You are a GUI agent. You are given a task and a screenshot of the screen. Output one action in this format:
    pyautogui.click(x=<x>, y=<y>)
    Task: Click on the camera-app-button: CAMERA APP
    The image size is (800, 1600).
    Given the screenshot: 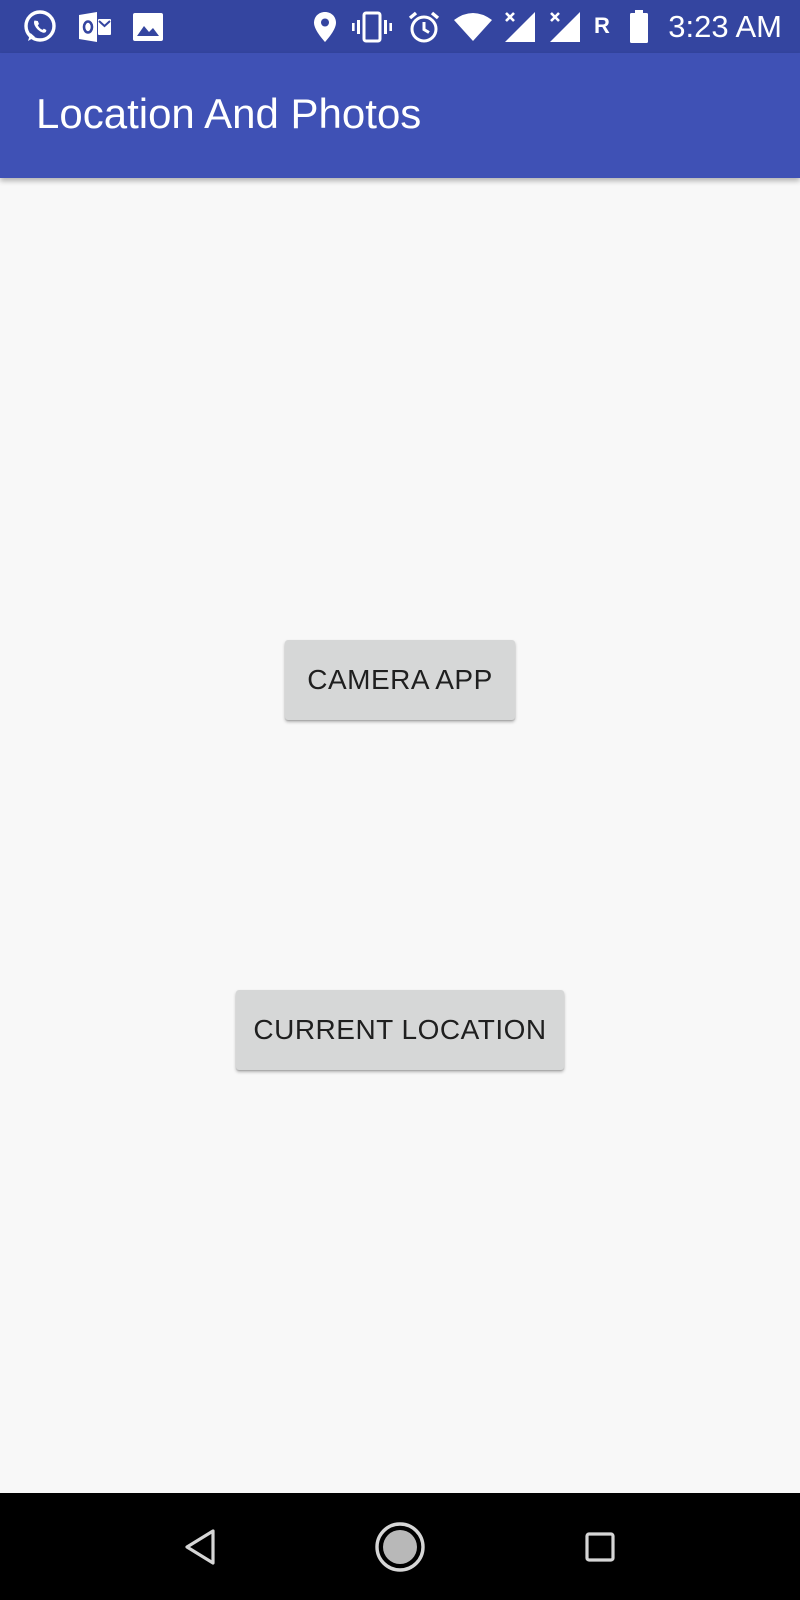 What is the action you would take?
    pyautogui.click(x=400, y=680)
    